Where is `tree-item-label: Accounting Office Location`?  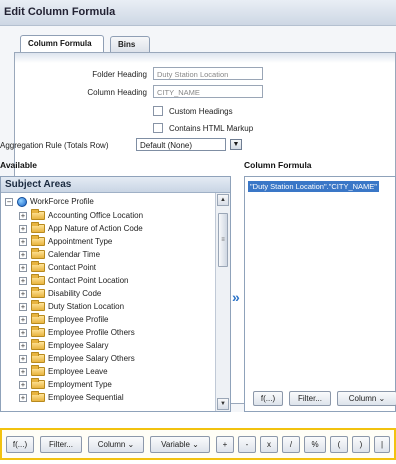
tree-item-label: Accounting Office Location is located at coordinates (96, 215).